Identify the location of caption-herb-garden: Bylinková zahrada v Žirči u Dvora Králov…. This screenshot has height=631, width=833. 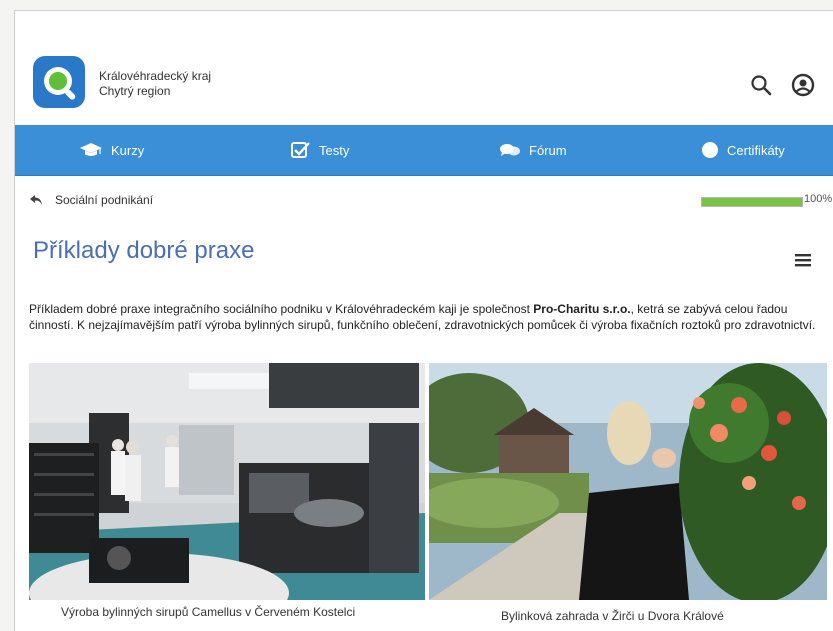
(612, 616).